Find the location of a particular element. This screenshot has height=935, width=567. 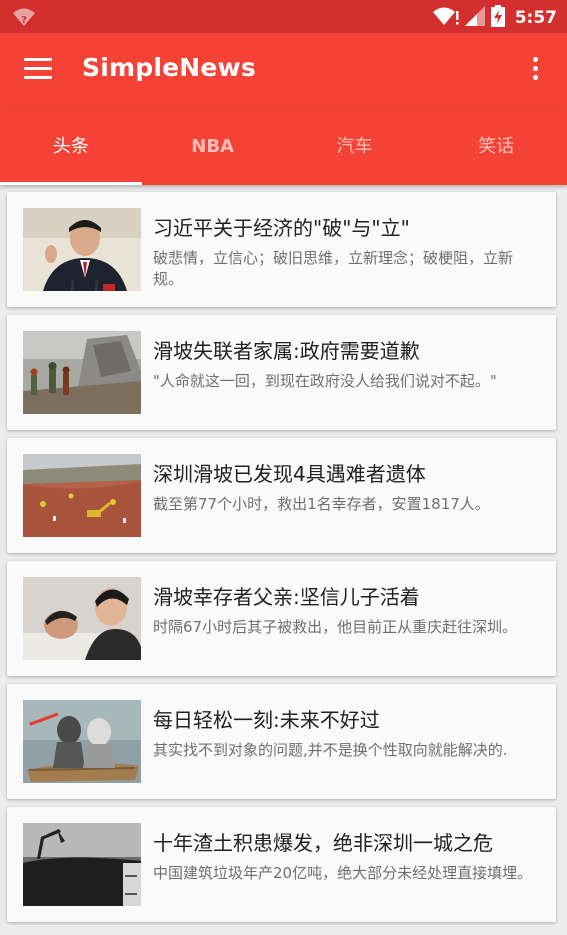

news-summary: 其实找不到对象的问题,并不是换个性取向就能解决的. is located at coordinates (330, 750).